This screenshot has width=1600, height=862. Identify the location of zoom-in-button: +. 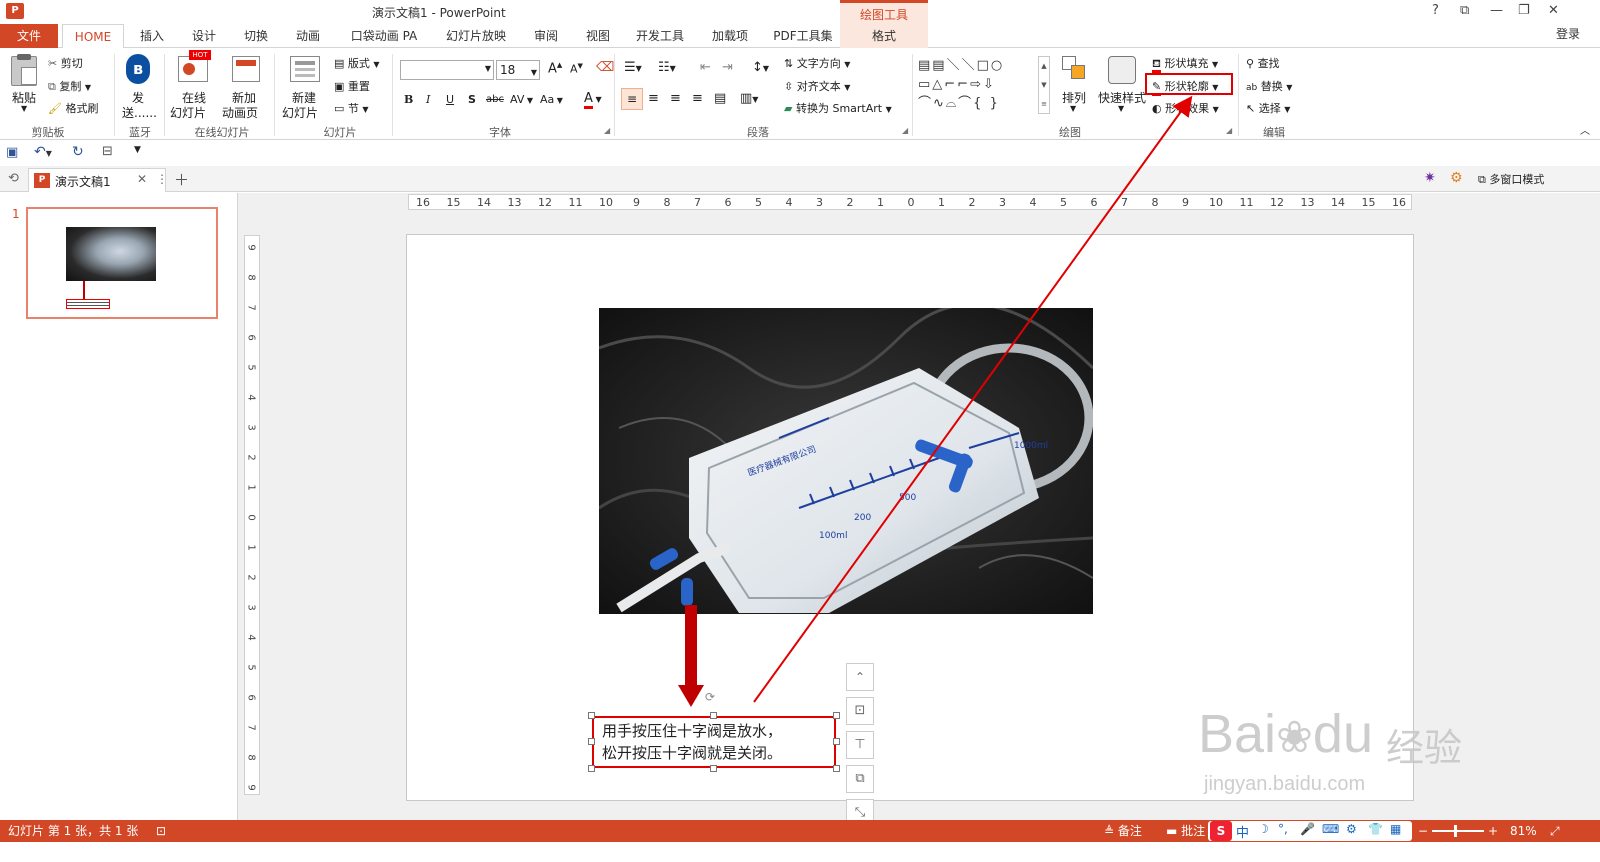
(1493, 831).